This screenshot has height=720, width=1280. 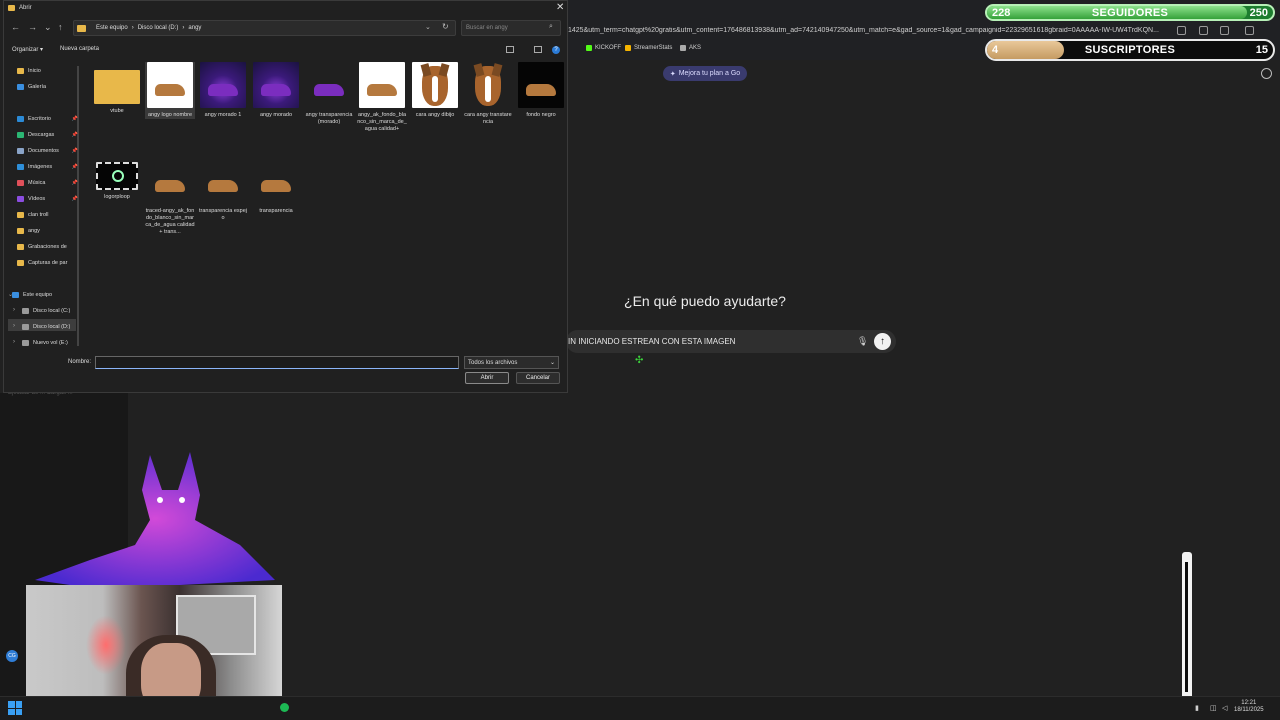 What do you see at coordinates (48, 71) in the screenshot?
I see `nav-item-inicio: Inicio` at bounding box center [48, 71].